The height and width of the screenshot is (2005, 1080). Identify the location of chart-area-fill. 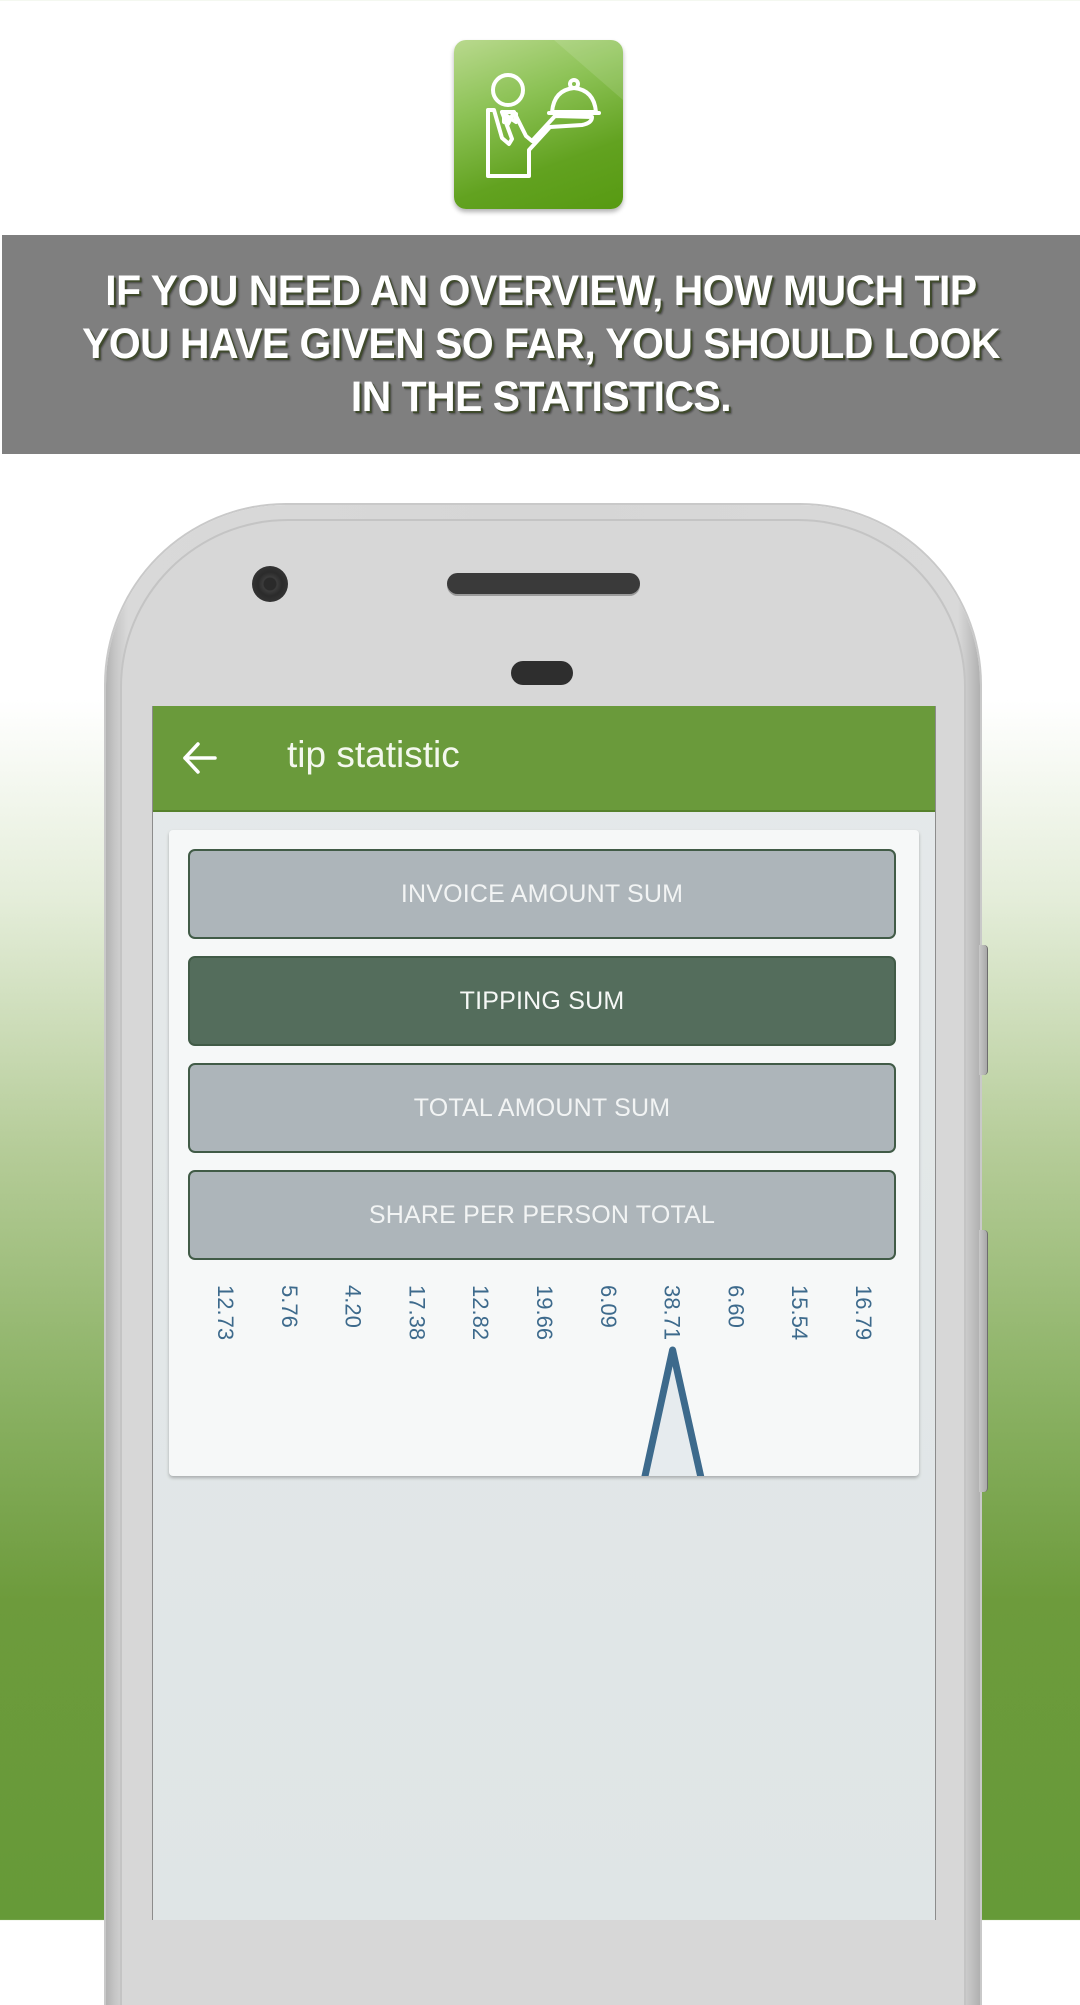
(673, 1413).